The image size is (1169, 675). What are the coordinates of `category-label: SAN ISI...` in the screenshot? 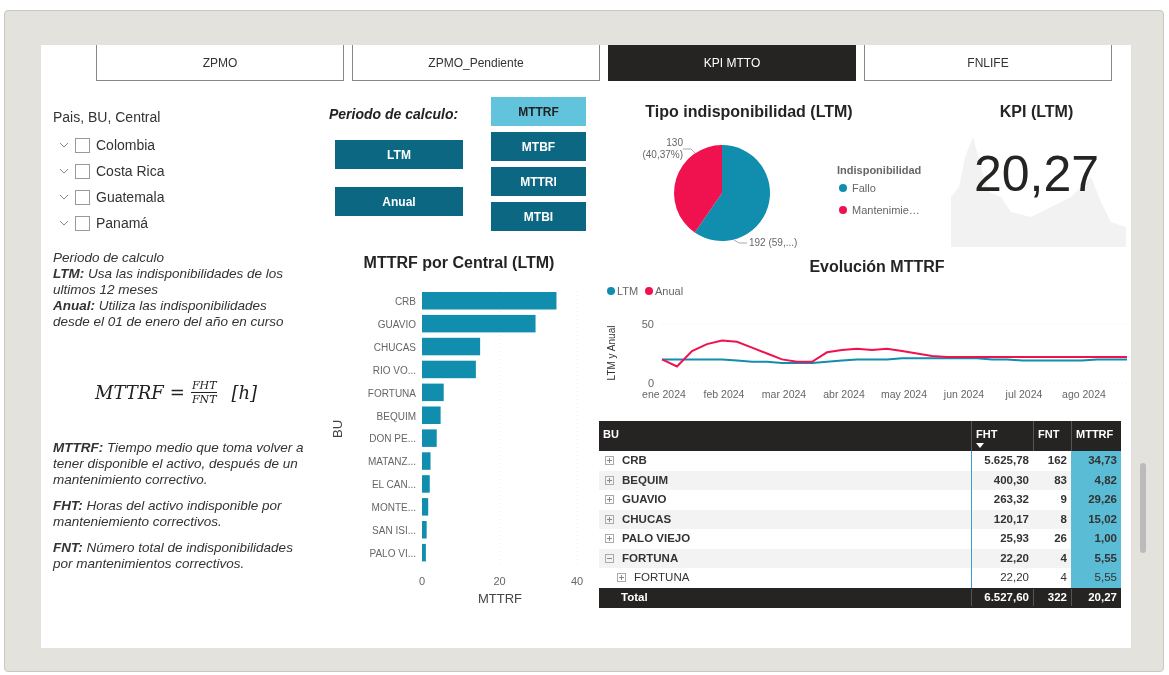 It's located at (394, 530).